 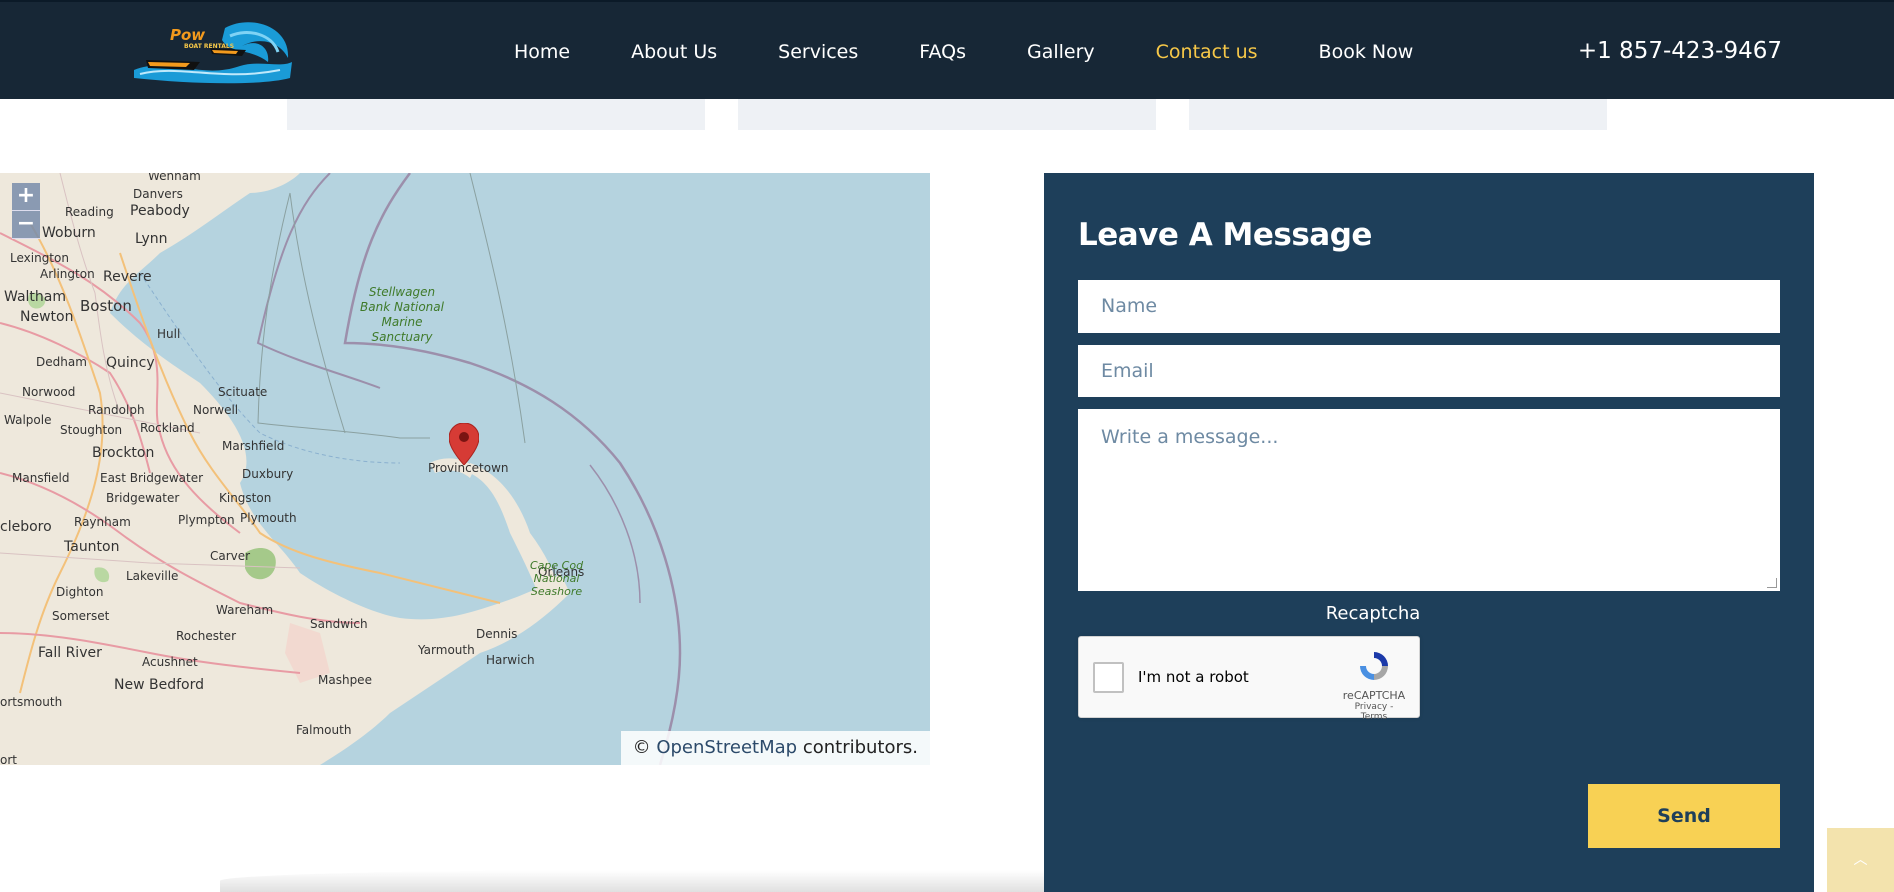 I want to click on map-label: Lynn, so click(x=151, y=239).